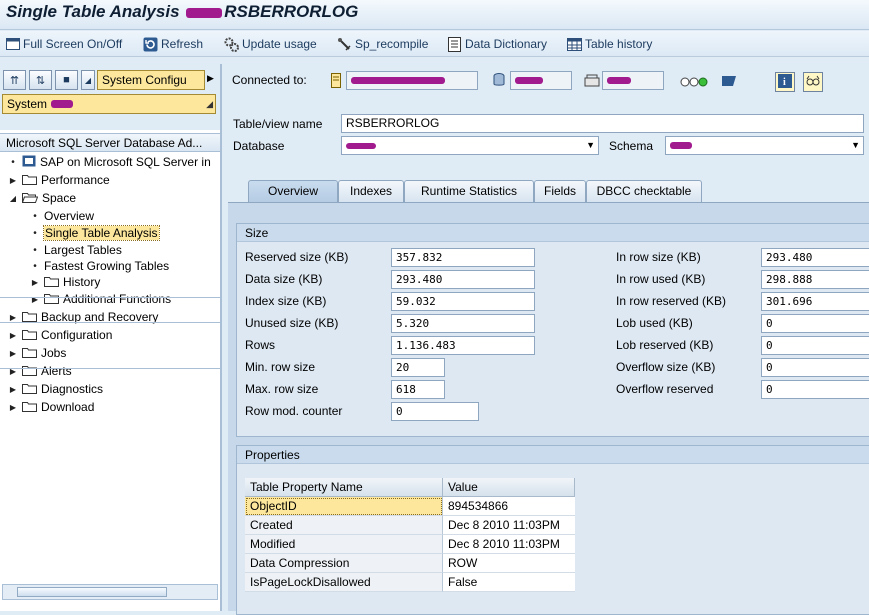 Image resolution: width=869 pixels, height=615 pixels. Describe the element at coordinates (382, 44) in the screenshot. I see `sp-recompile-button: Sp_recompile` at that location.